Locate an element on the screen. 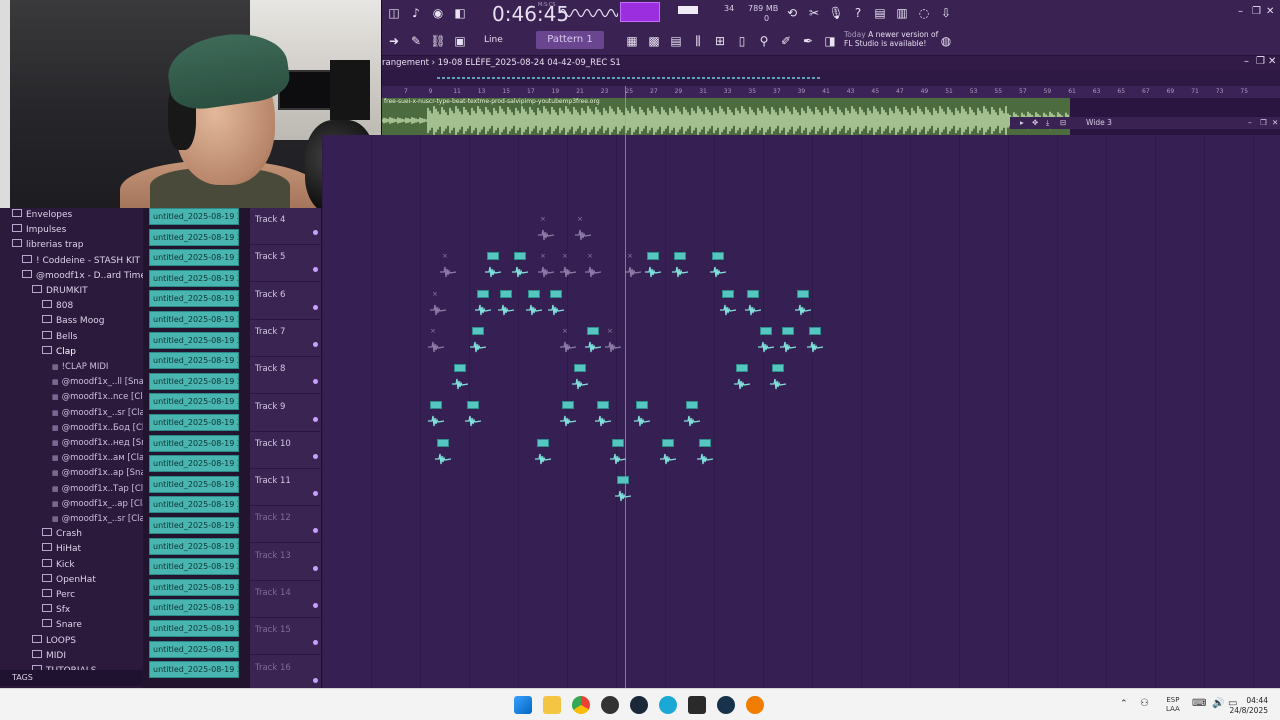 The height and width of the screenshot is (720, 1280). browser-folder: Perc is located at coordinates (58, 595).